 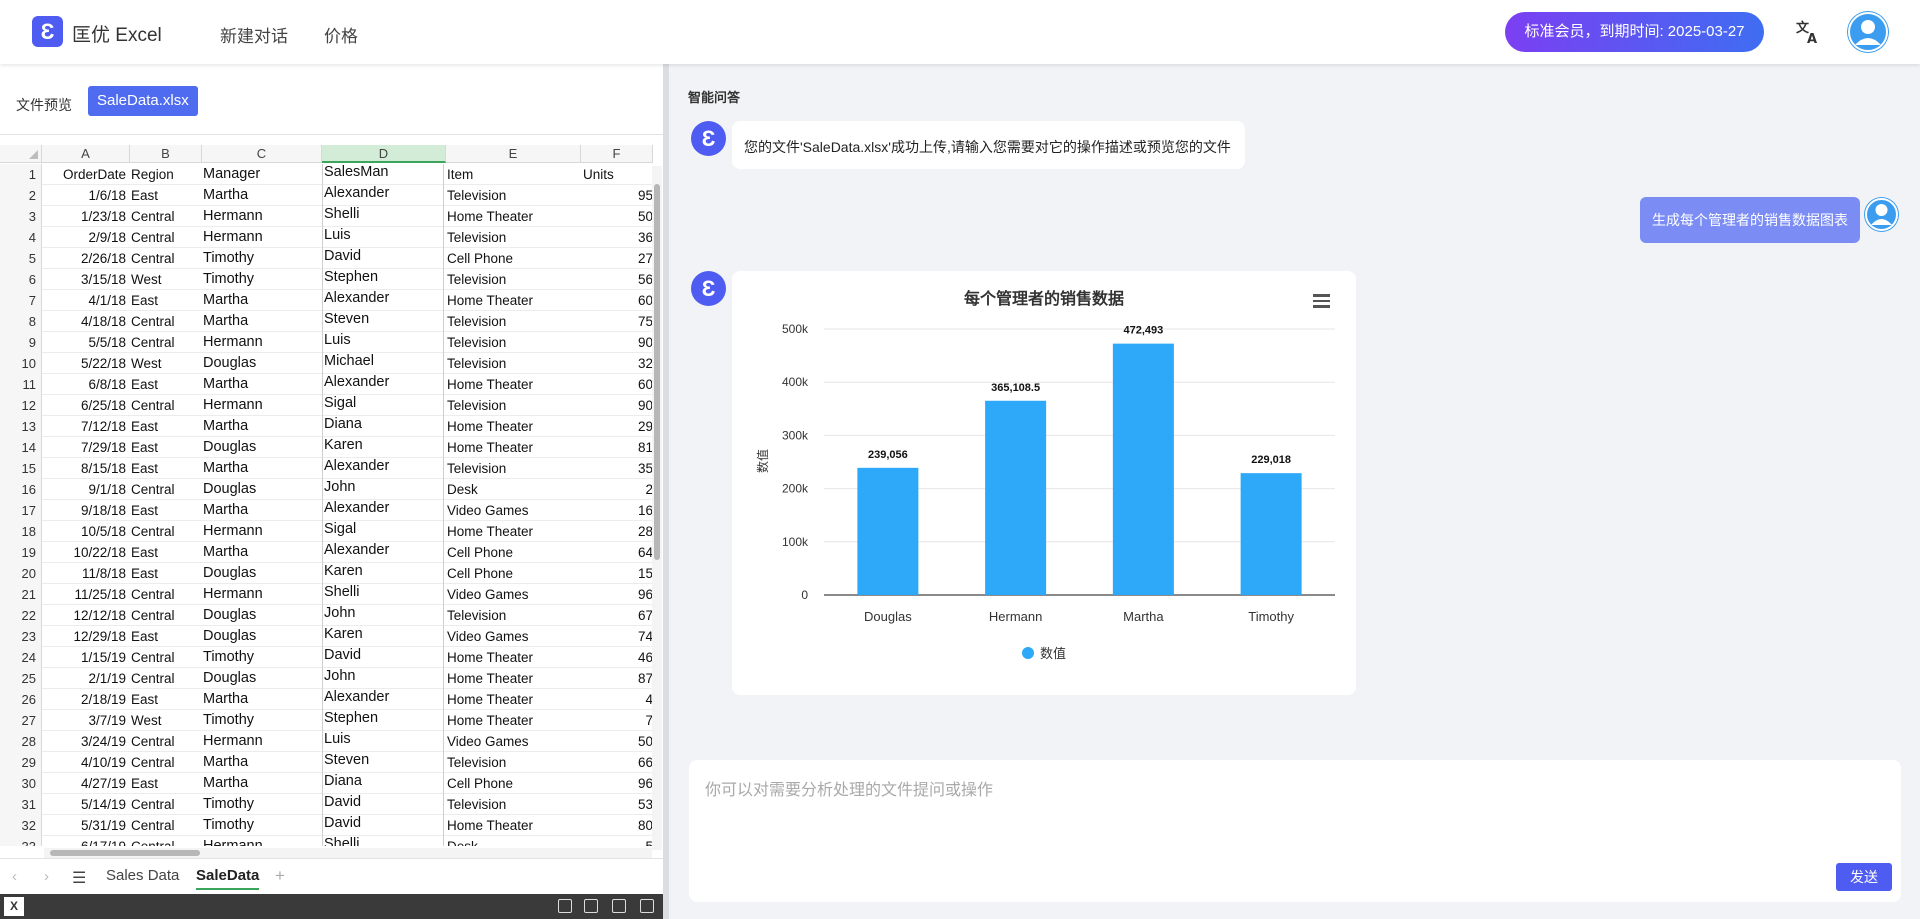 What do you see at coordinates (85, 678) in the screenshot?
I see `table-cell: 2/1/19` at bounding box center [85, 678].